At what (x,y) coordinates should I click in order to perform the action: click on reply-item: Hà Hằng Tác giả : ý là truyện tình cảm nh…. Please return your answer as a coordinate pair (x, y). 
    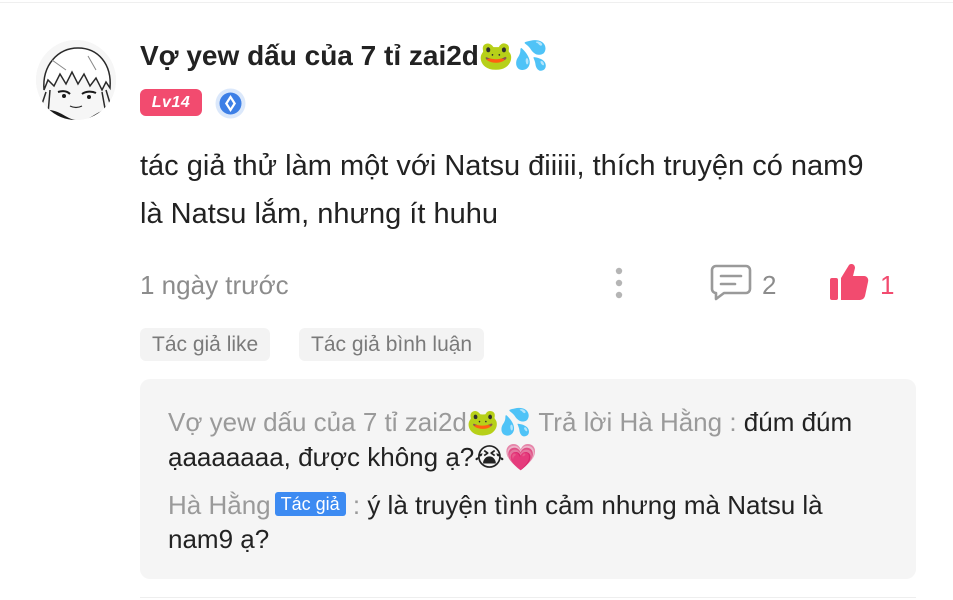
    Looking at the image, I should click on (528, 522).